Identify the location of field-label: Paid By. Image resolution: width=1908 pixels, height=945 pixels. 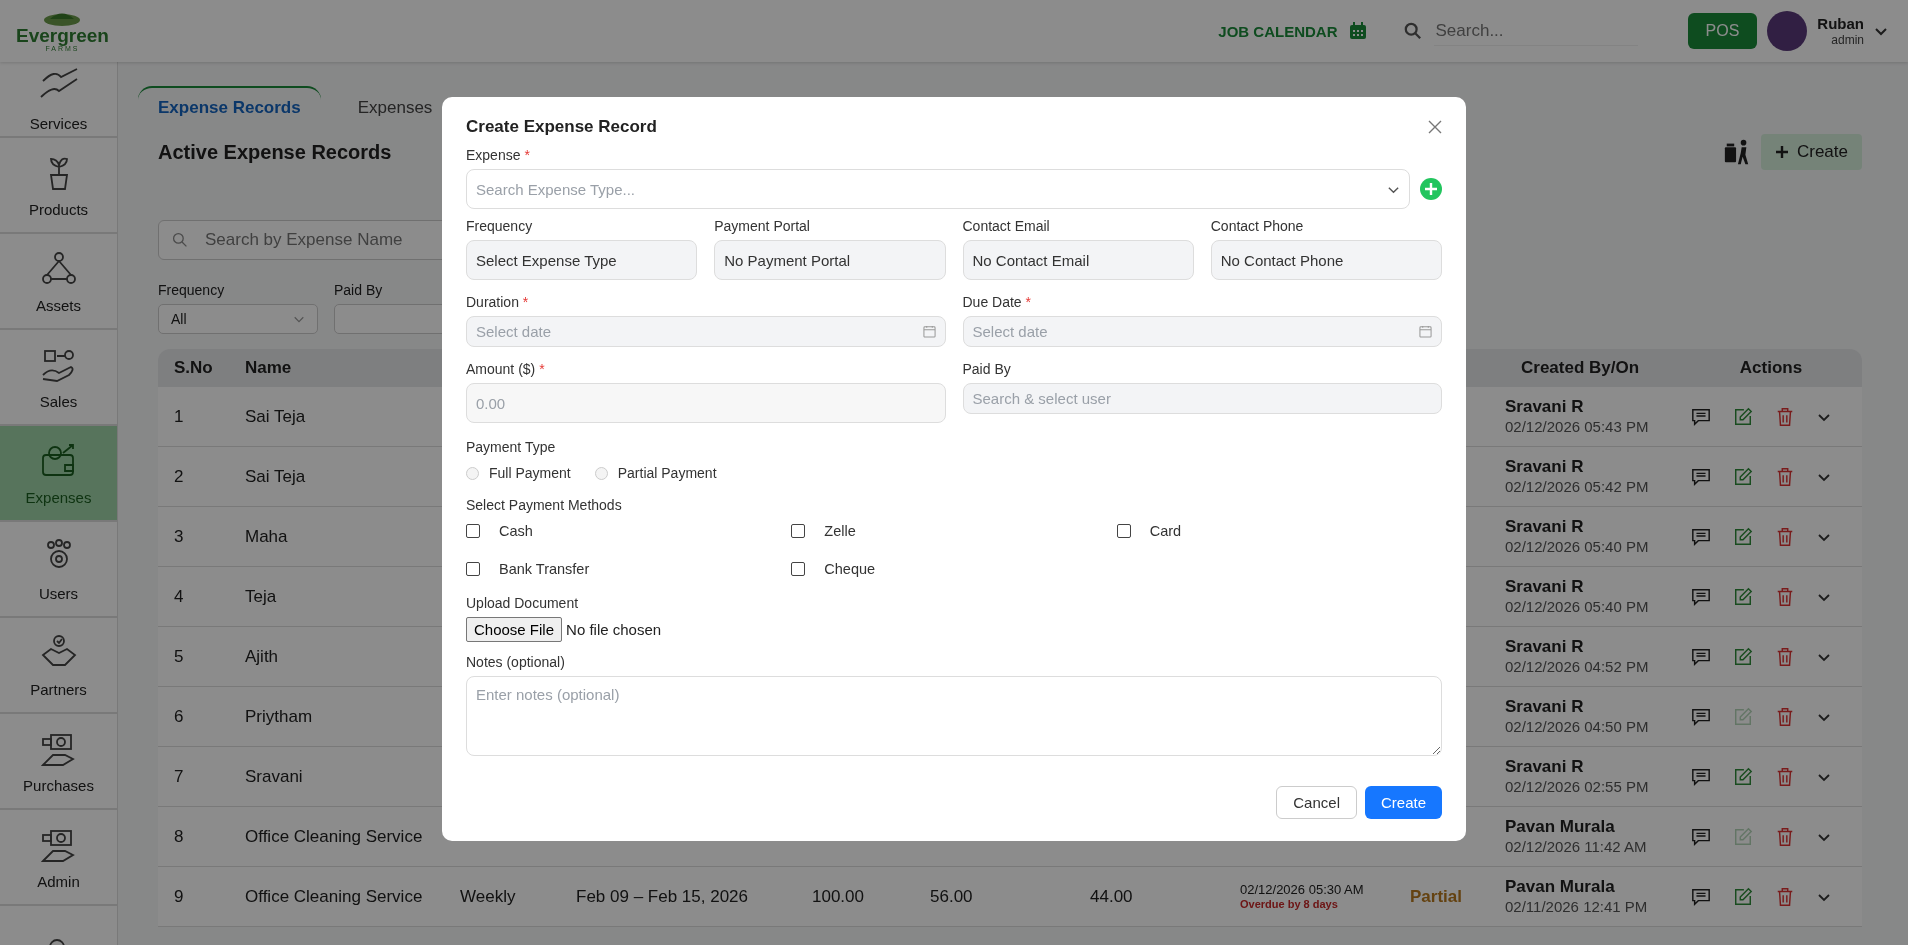
(987, 369).